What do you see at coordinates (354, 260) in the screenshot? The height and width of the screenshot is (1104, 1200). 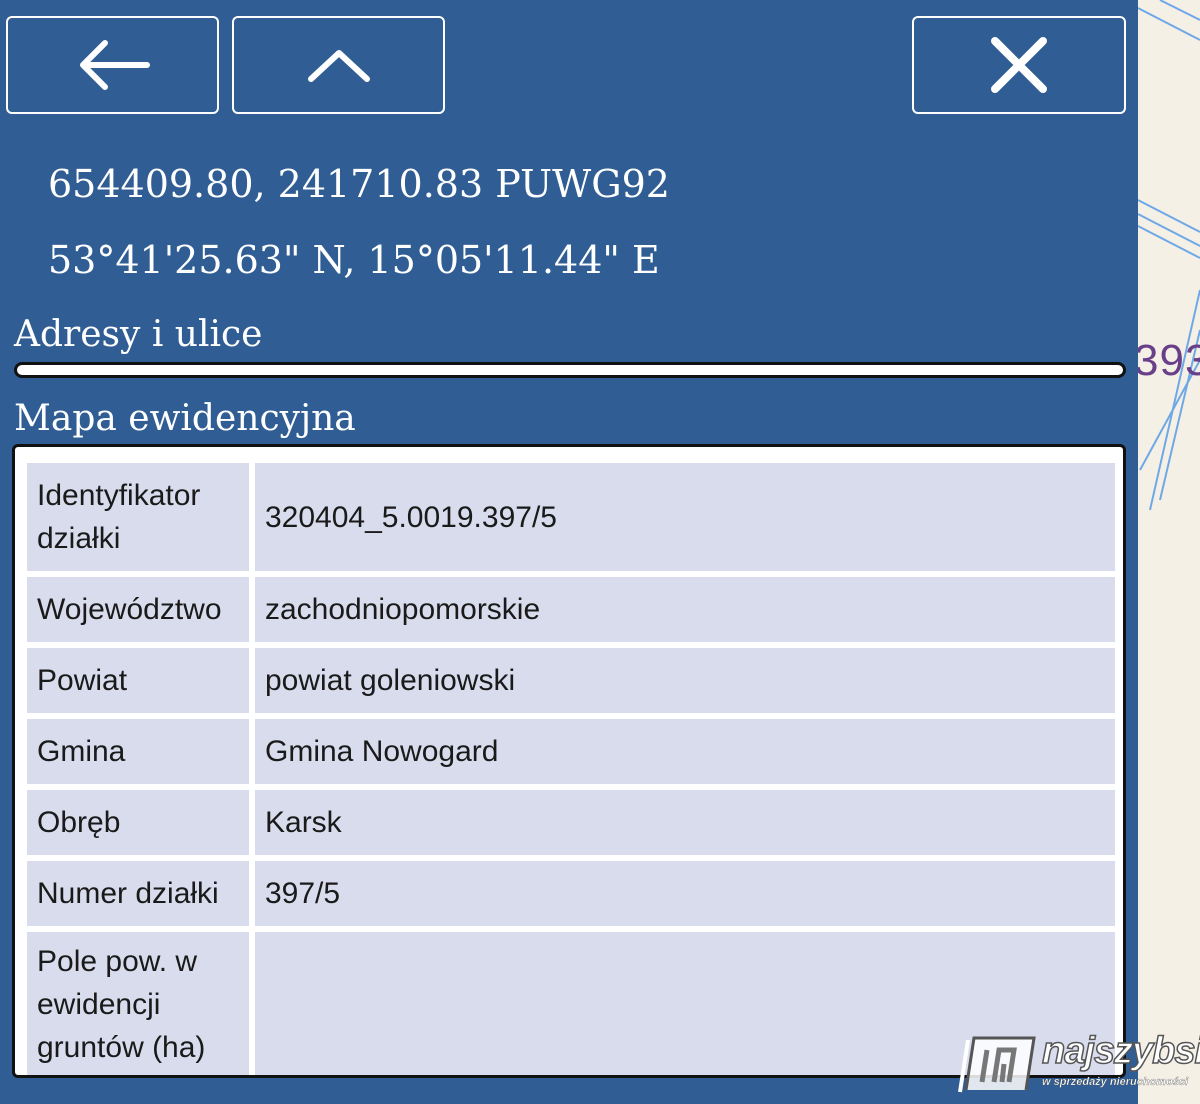 I see `coordinates-wgs84: 53°41'25.63" N, 15°05'11.44" E` at bounding box center [354, 260].